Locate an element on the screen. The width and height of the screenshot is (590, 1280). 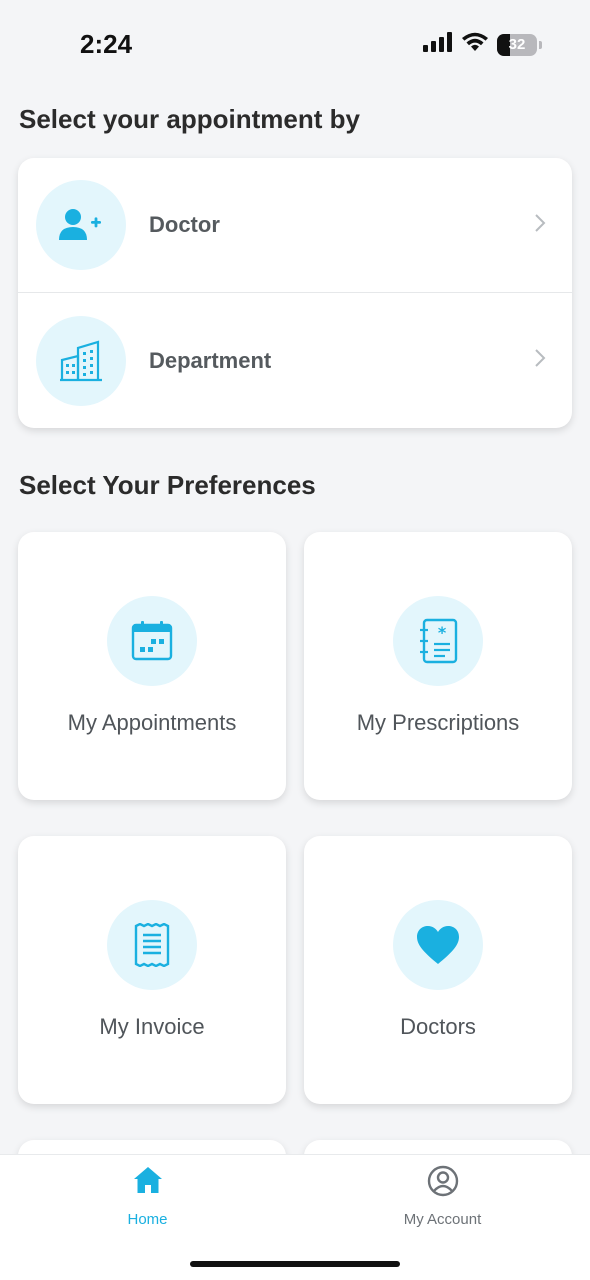
building-icon is located at coordinates (81, 360).